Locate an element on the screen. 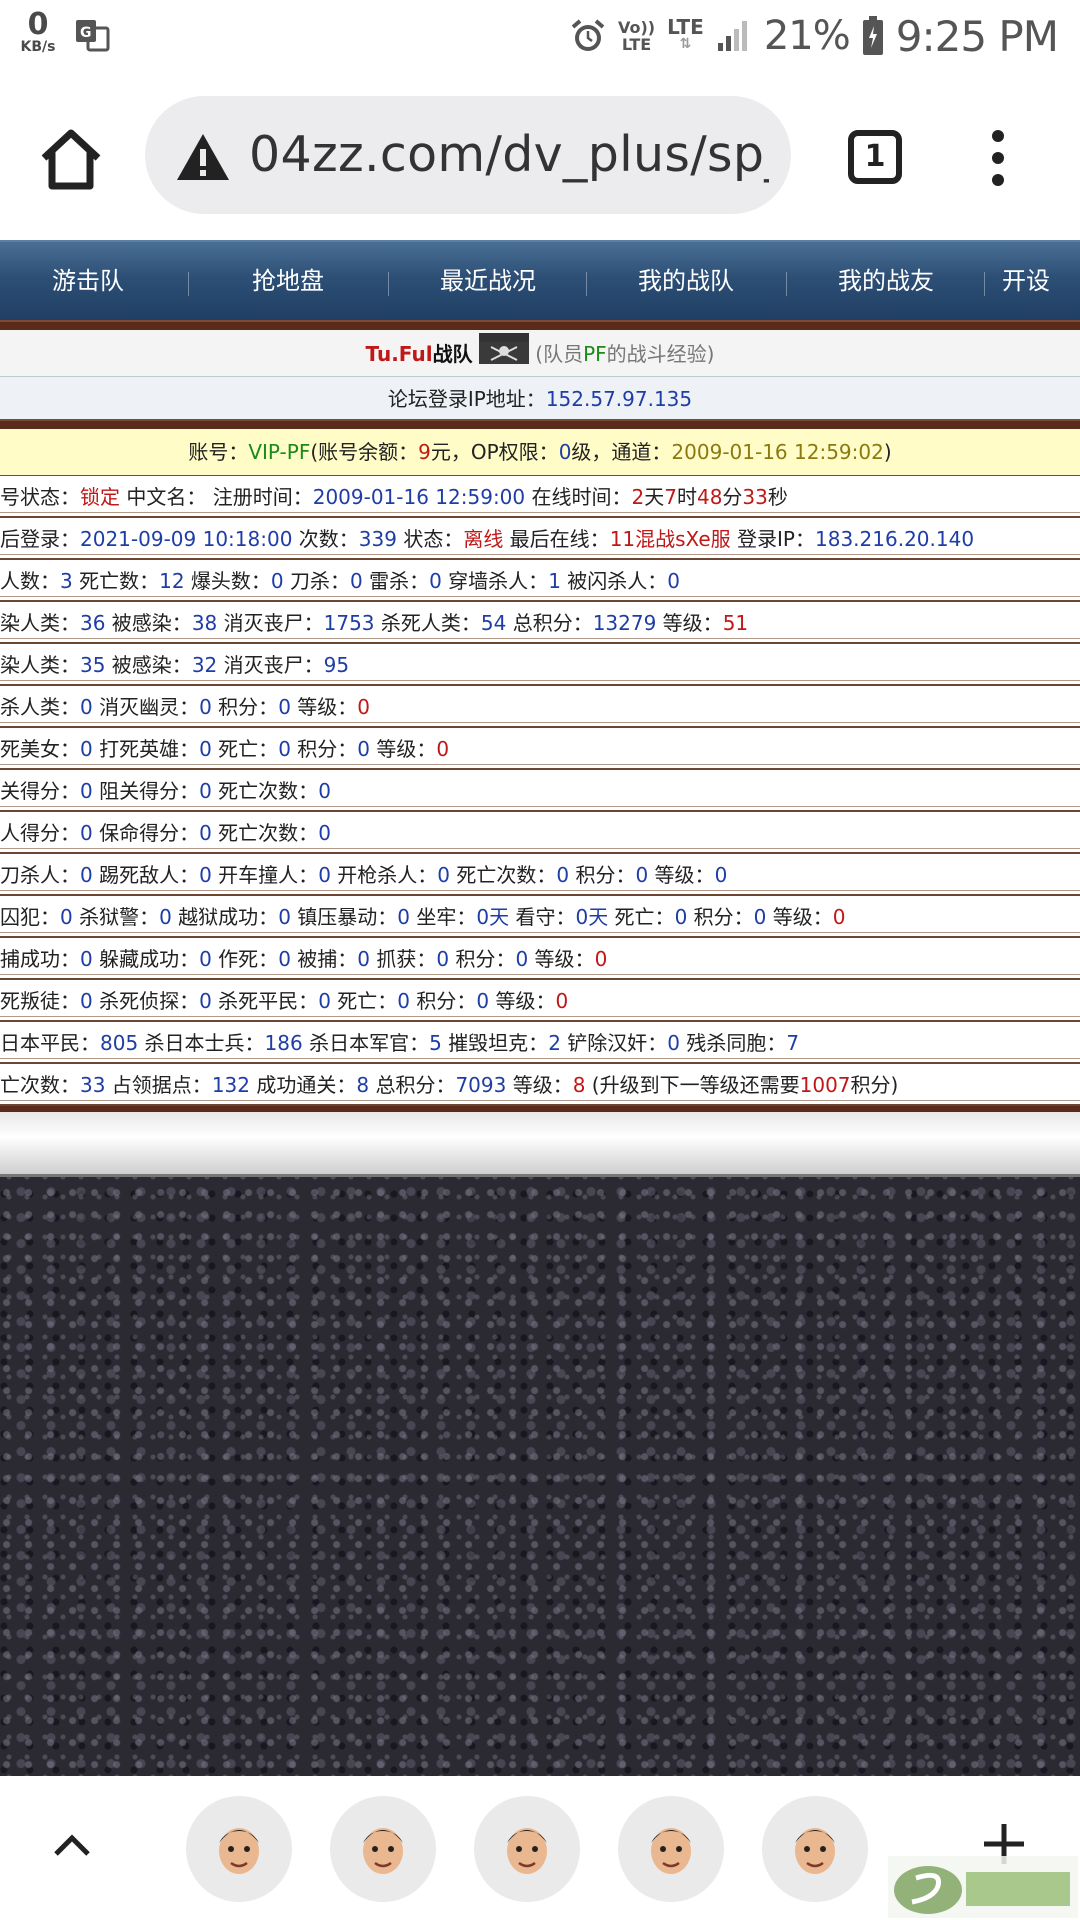  lte-indicator: LTE ⇅ is located at coordinates (685, 33).